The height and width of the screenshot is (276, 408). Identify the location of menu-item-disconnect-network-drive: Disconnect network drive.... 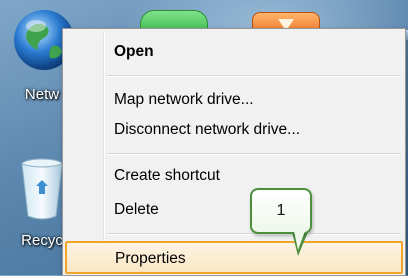
(234, 130).